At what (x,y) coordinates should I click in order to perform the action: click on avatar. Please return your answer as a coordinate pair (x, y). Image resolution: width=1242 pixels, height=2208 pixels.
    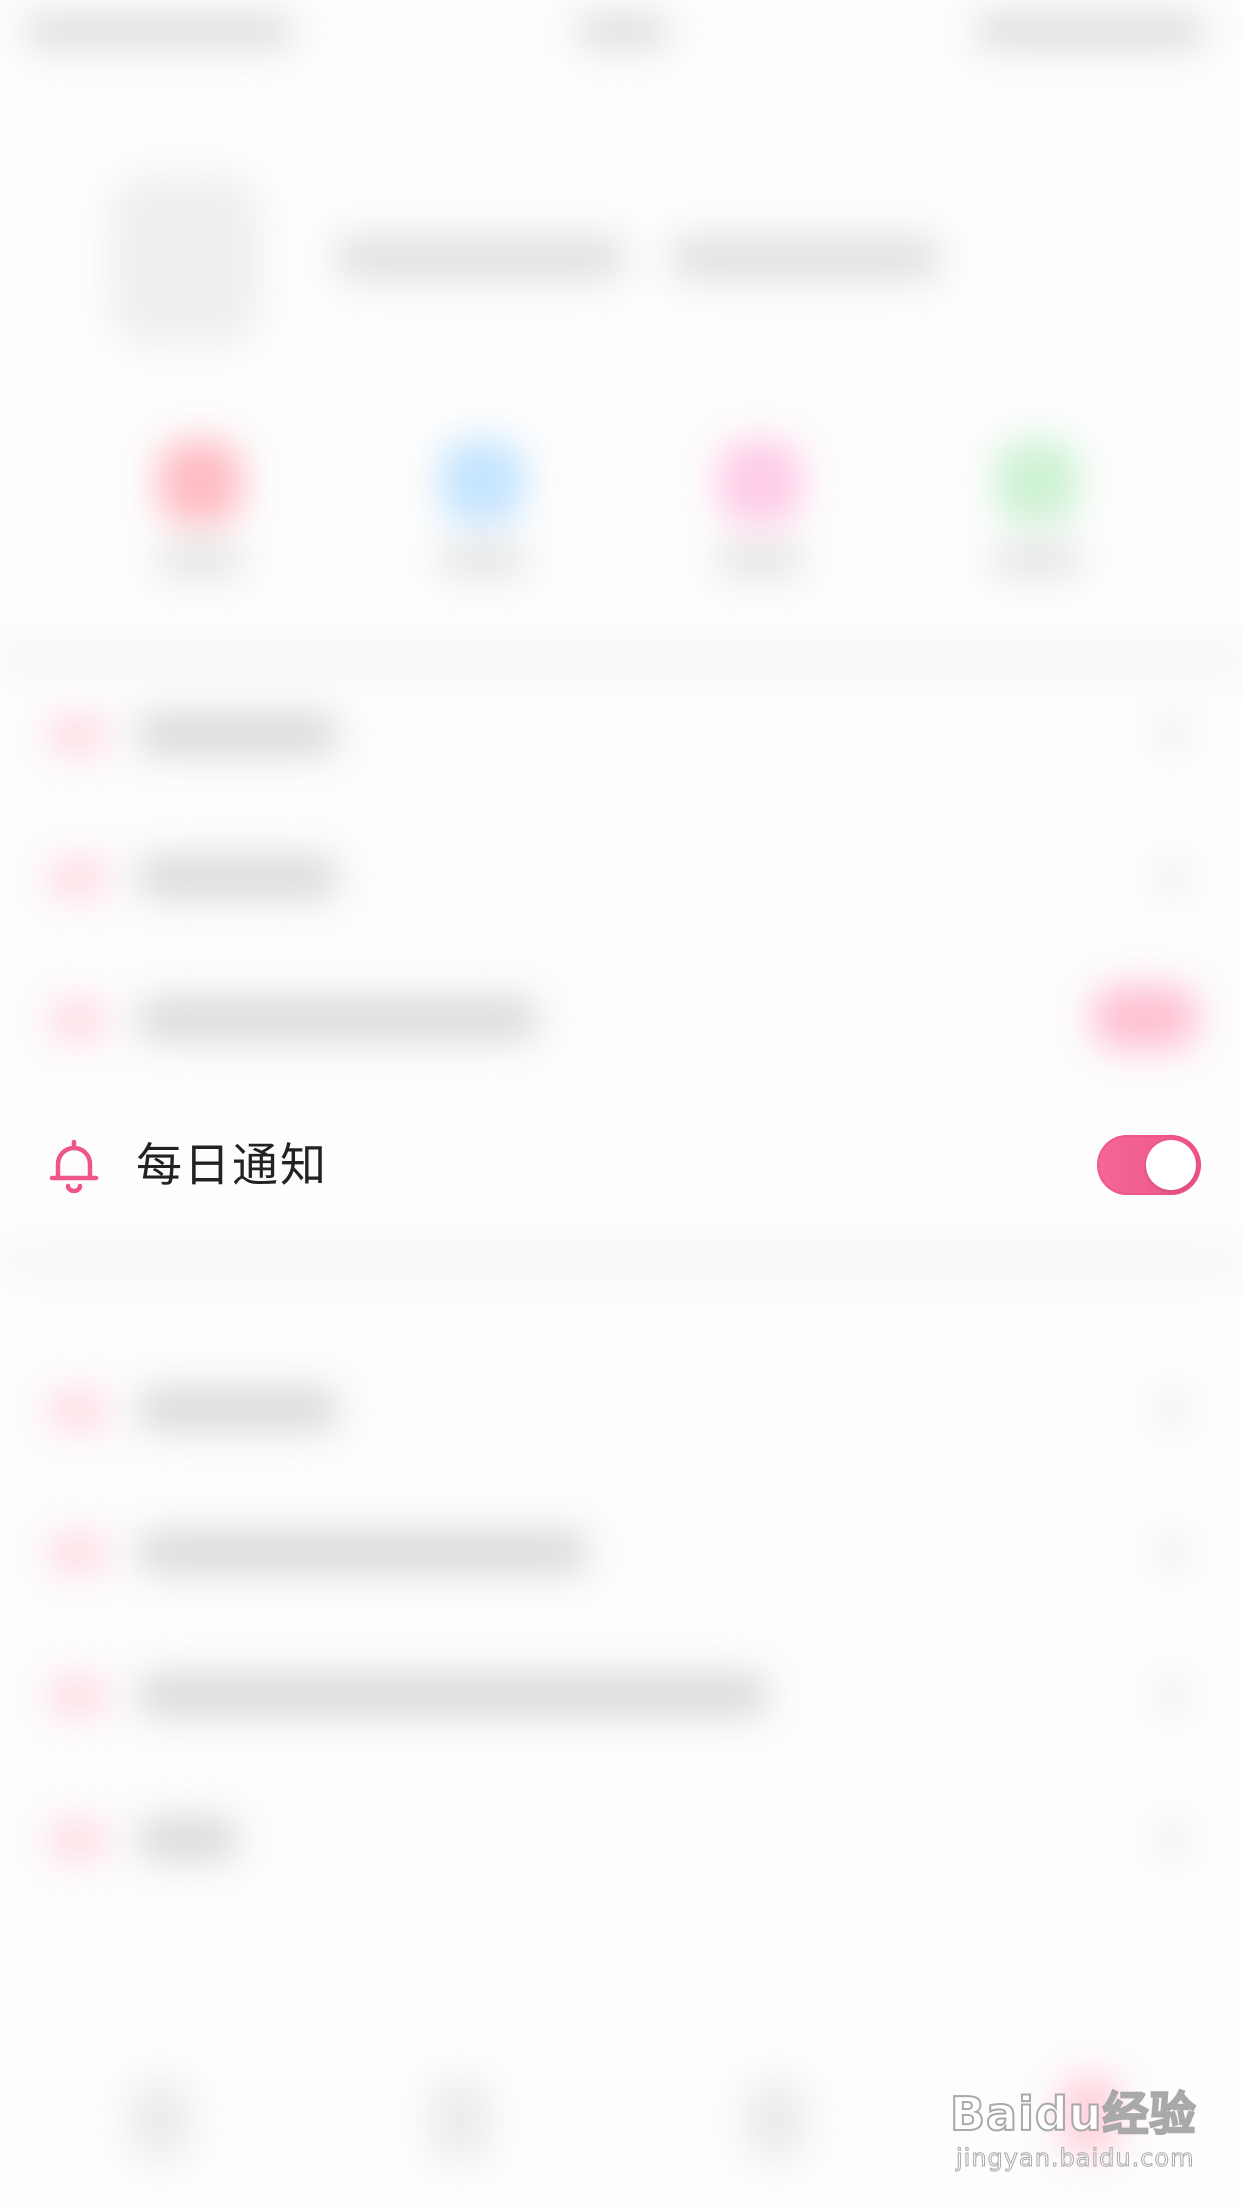
    Looking at the image, I should click on (185, 260).